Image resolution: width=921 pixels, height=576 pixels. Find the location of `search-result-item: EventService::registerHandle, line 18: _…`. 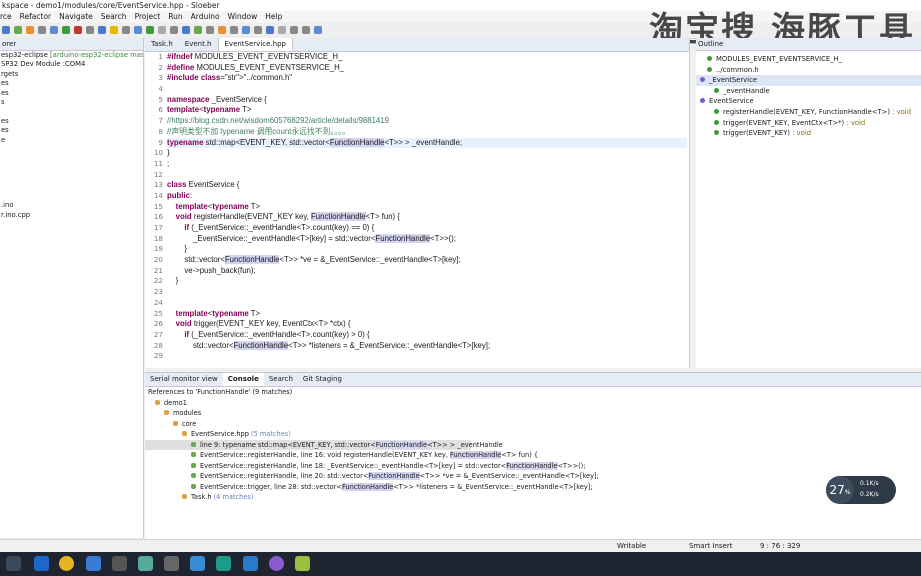

search-result-item: EventService::registerHandle, line 18: _… is located at coordinates (533, 466).